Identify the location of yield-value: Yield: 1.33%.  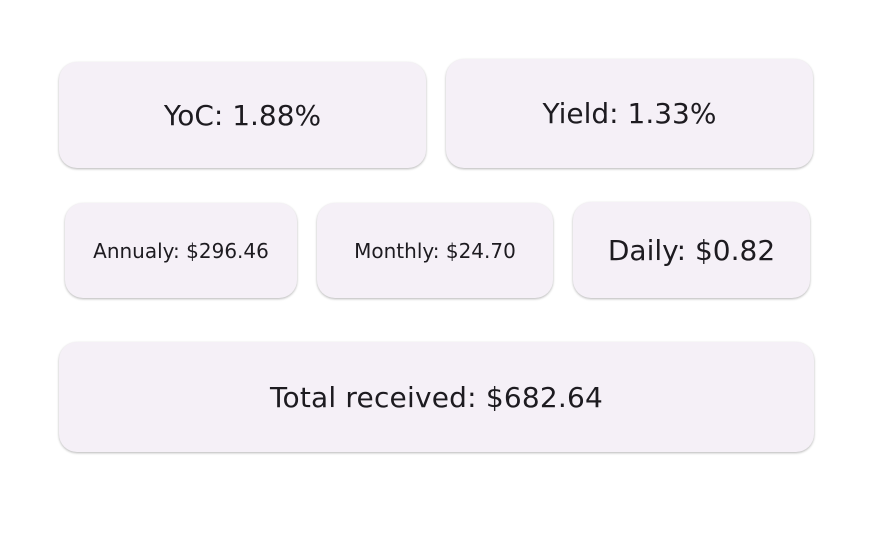
(629, 113).